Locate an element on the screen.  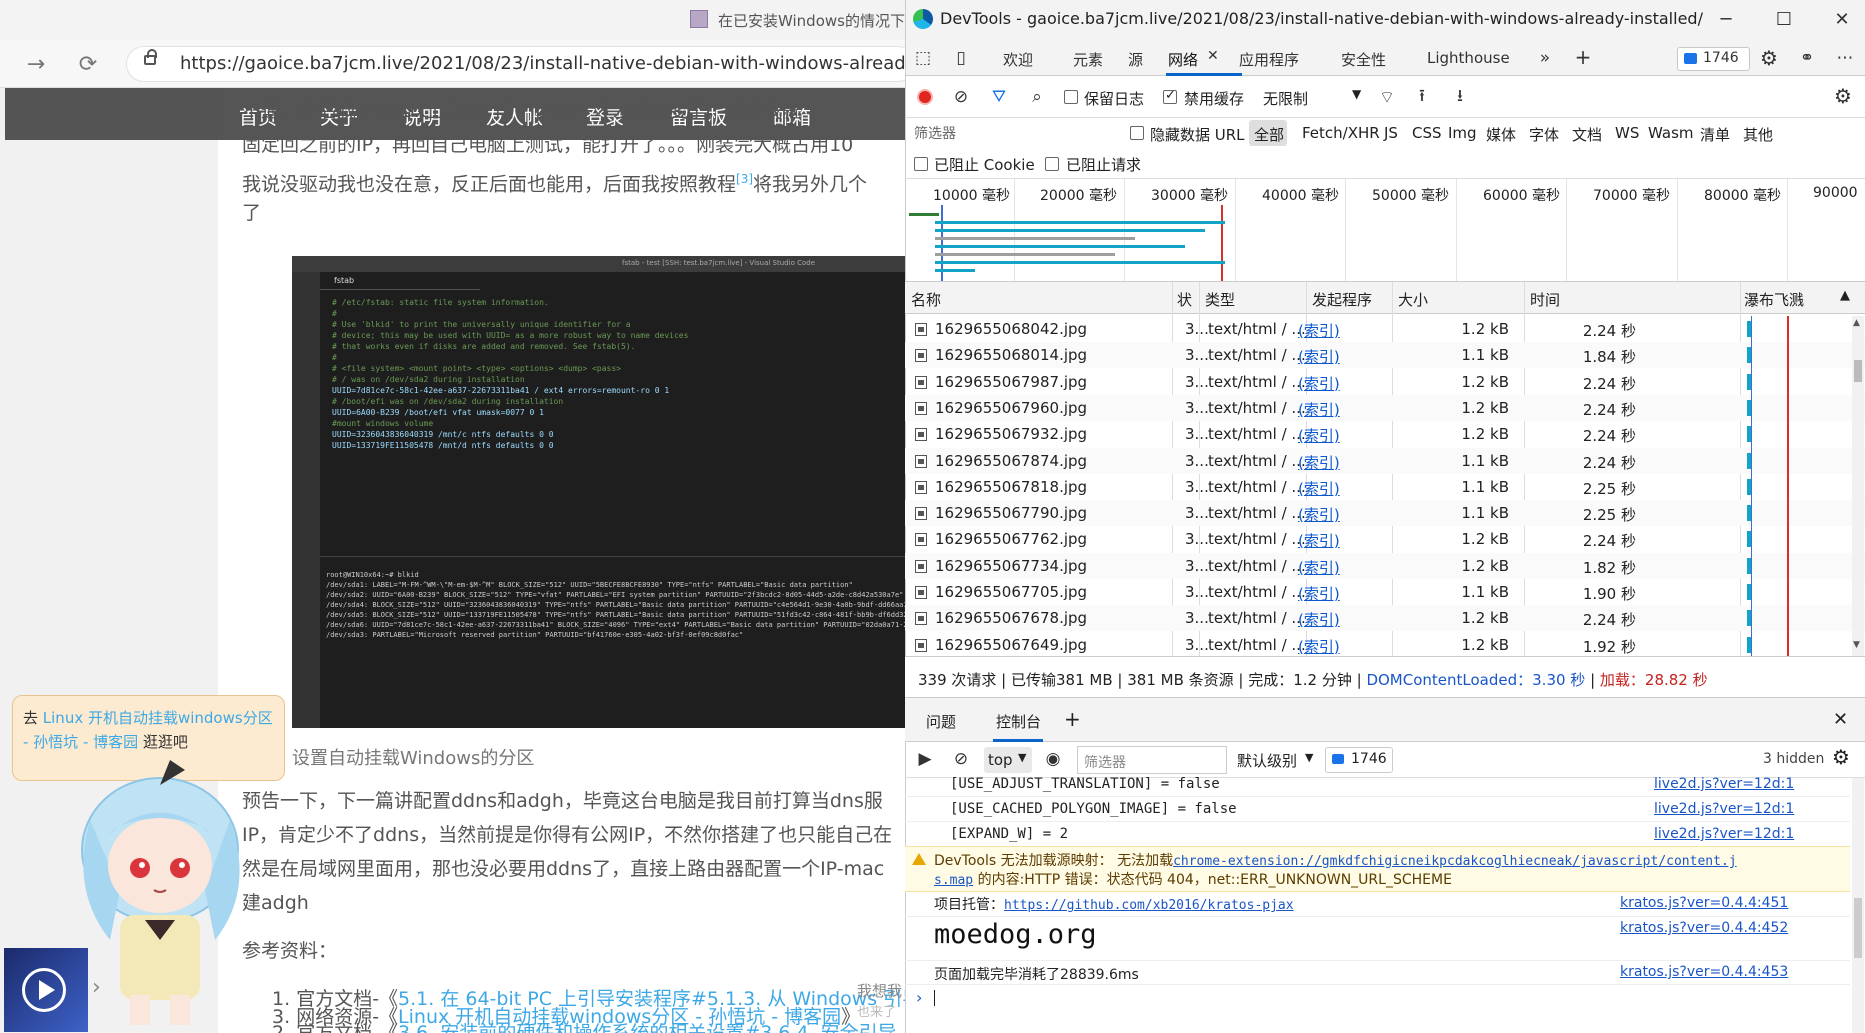
filter-type-media: 媒体 is located at coordinates (1501, 134).